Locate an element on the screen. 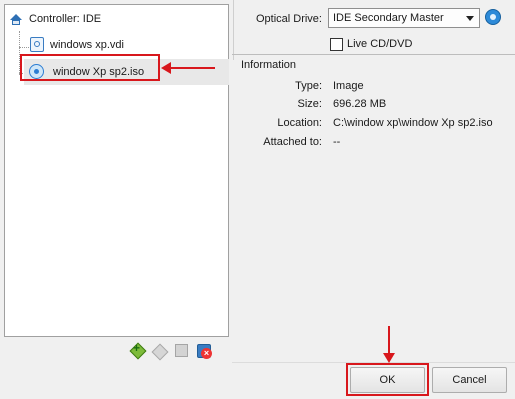  annotation-box-selected-item is located at coordinates (90, 67).